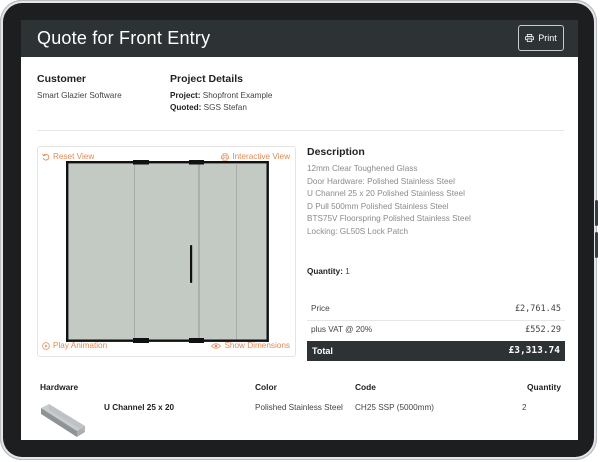 Image resolution: width=600 pixels, height=462 pixels. I want to click on vat-value: £552.29, so click(543, 330).